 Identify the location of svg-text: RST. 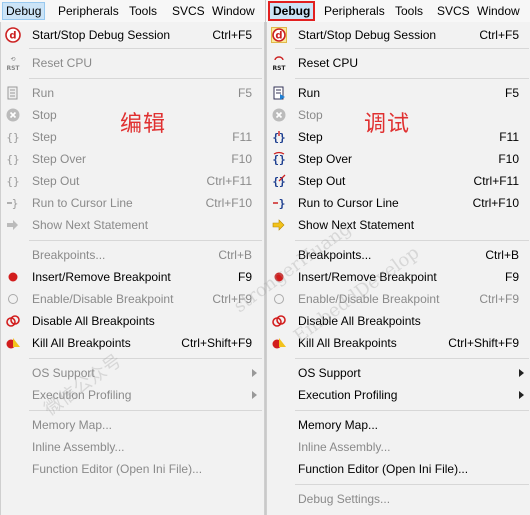
(13, 68).